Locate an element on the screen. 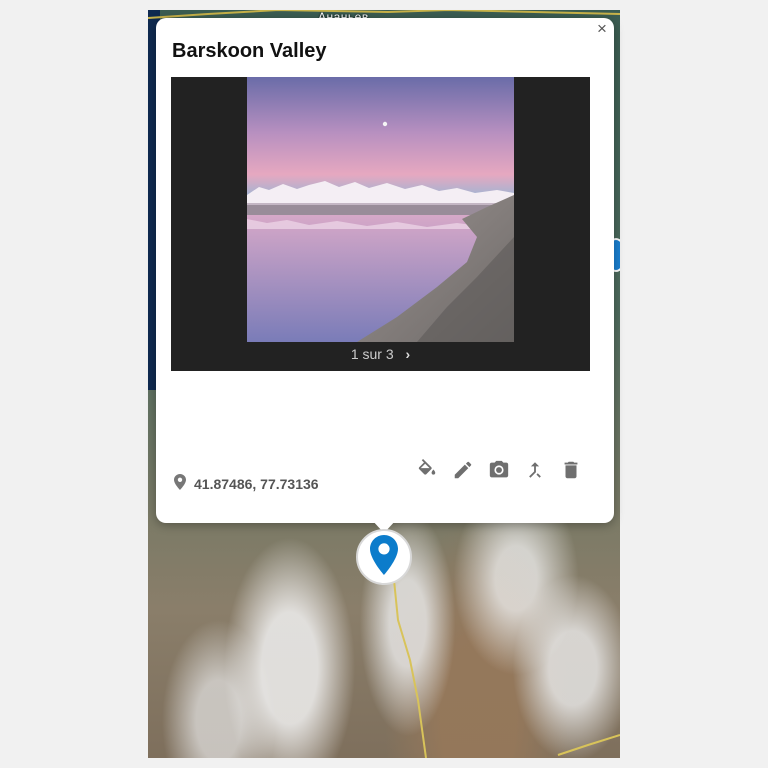  camera-icon is located at coordinates (499, 470).